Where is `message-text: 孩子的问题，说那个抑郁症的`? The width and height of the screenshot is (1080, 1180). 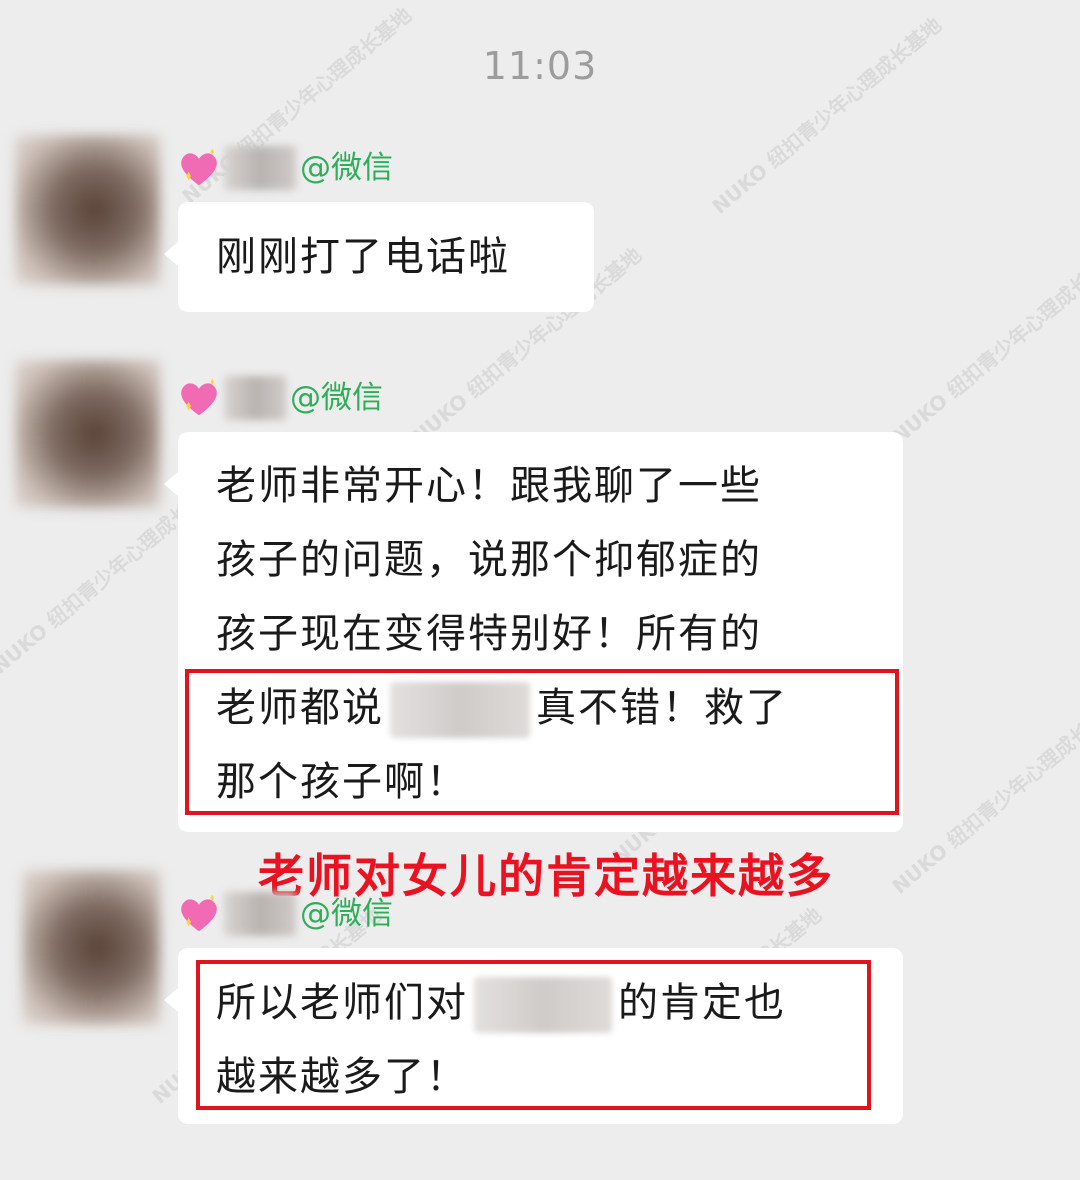
message-text: 孩子的问题，说那个抑郁症的 is located at coordinates (489, 560).